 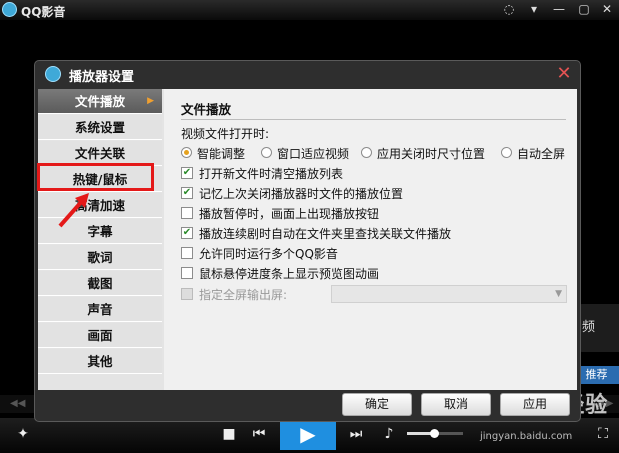 What do you see at coordinates (229, 434) in the screenshot?
I see `stop-icon: ■` at bounding box center [229, 434].